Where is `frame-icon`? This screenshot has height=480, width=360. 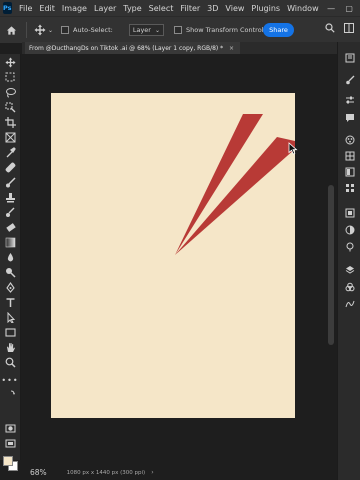
frame-icon is located at coordinates (10, 137).